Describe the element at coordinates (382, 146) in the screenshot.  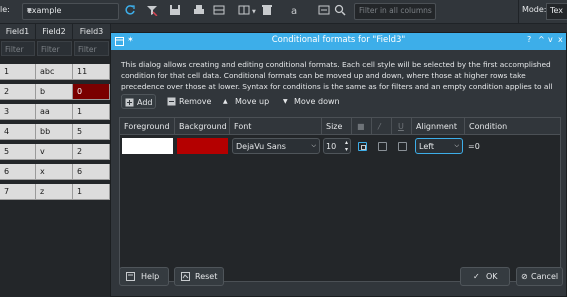
I see `italic-checkbox` at that location.